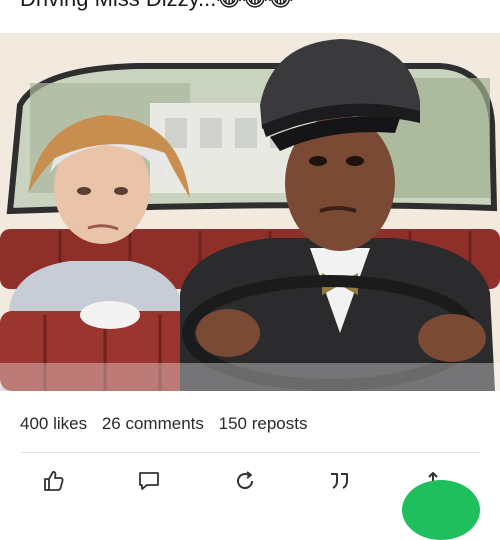  What do you see at coordinates (250, 452) in the screenshot?
I see `divider` at bounding box center [250, 452].